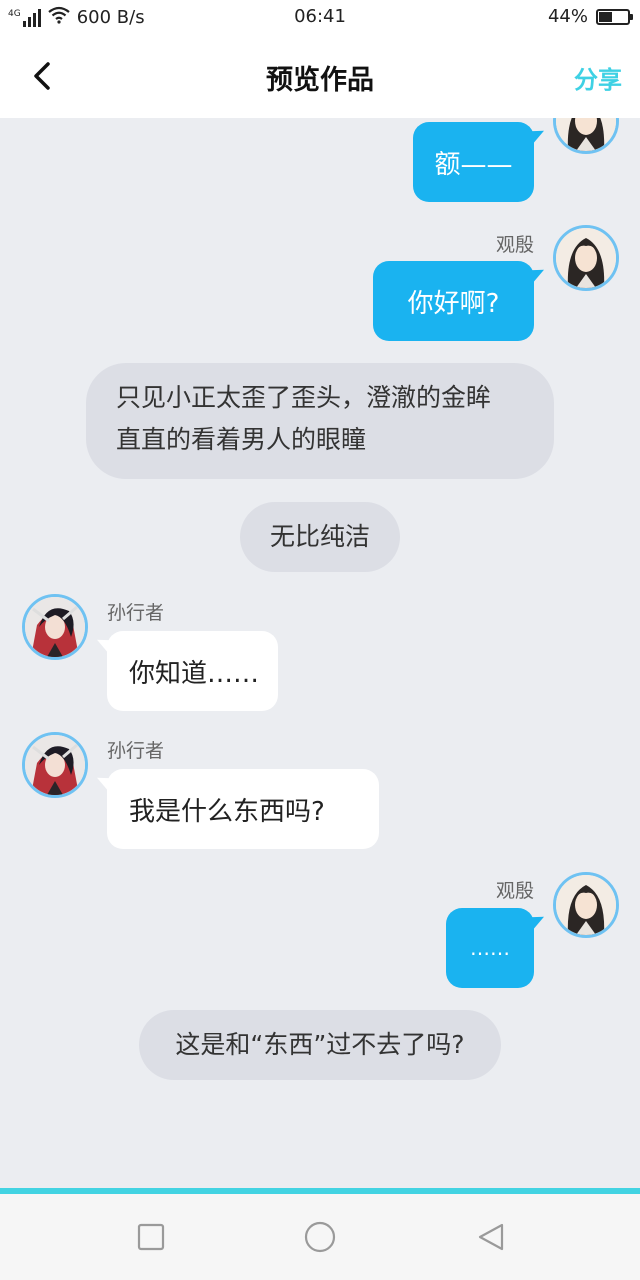 This screenshot has height=1280, width=640. Describe the element at coordinates (241, 439) in the screenshot. I see `narration-line: 直直的看着男人的眼瞳` at that location.